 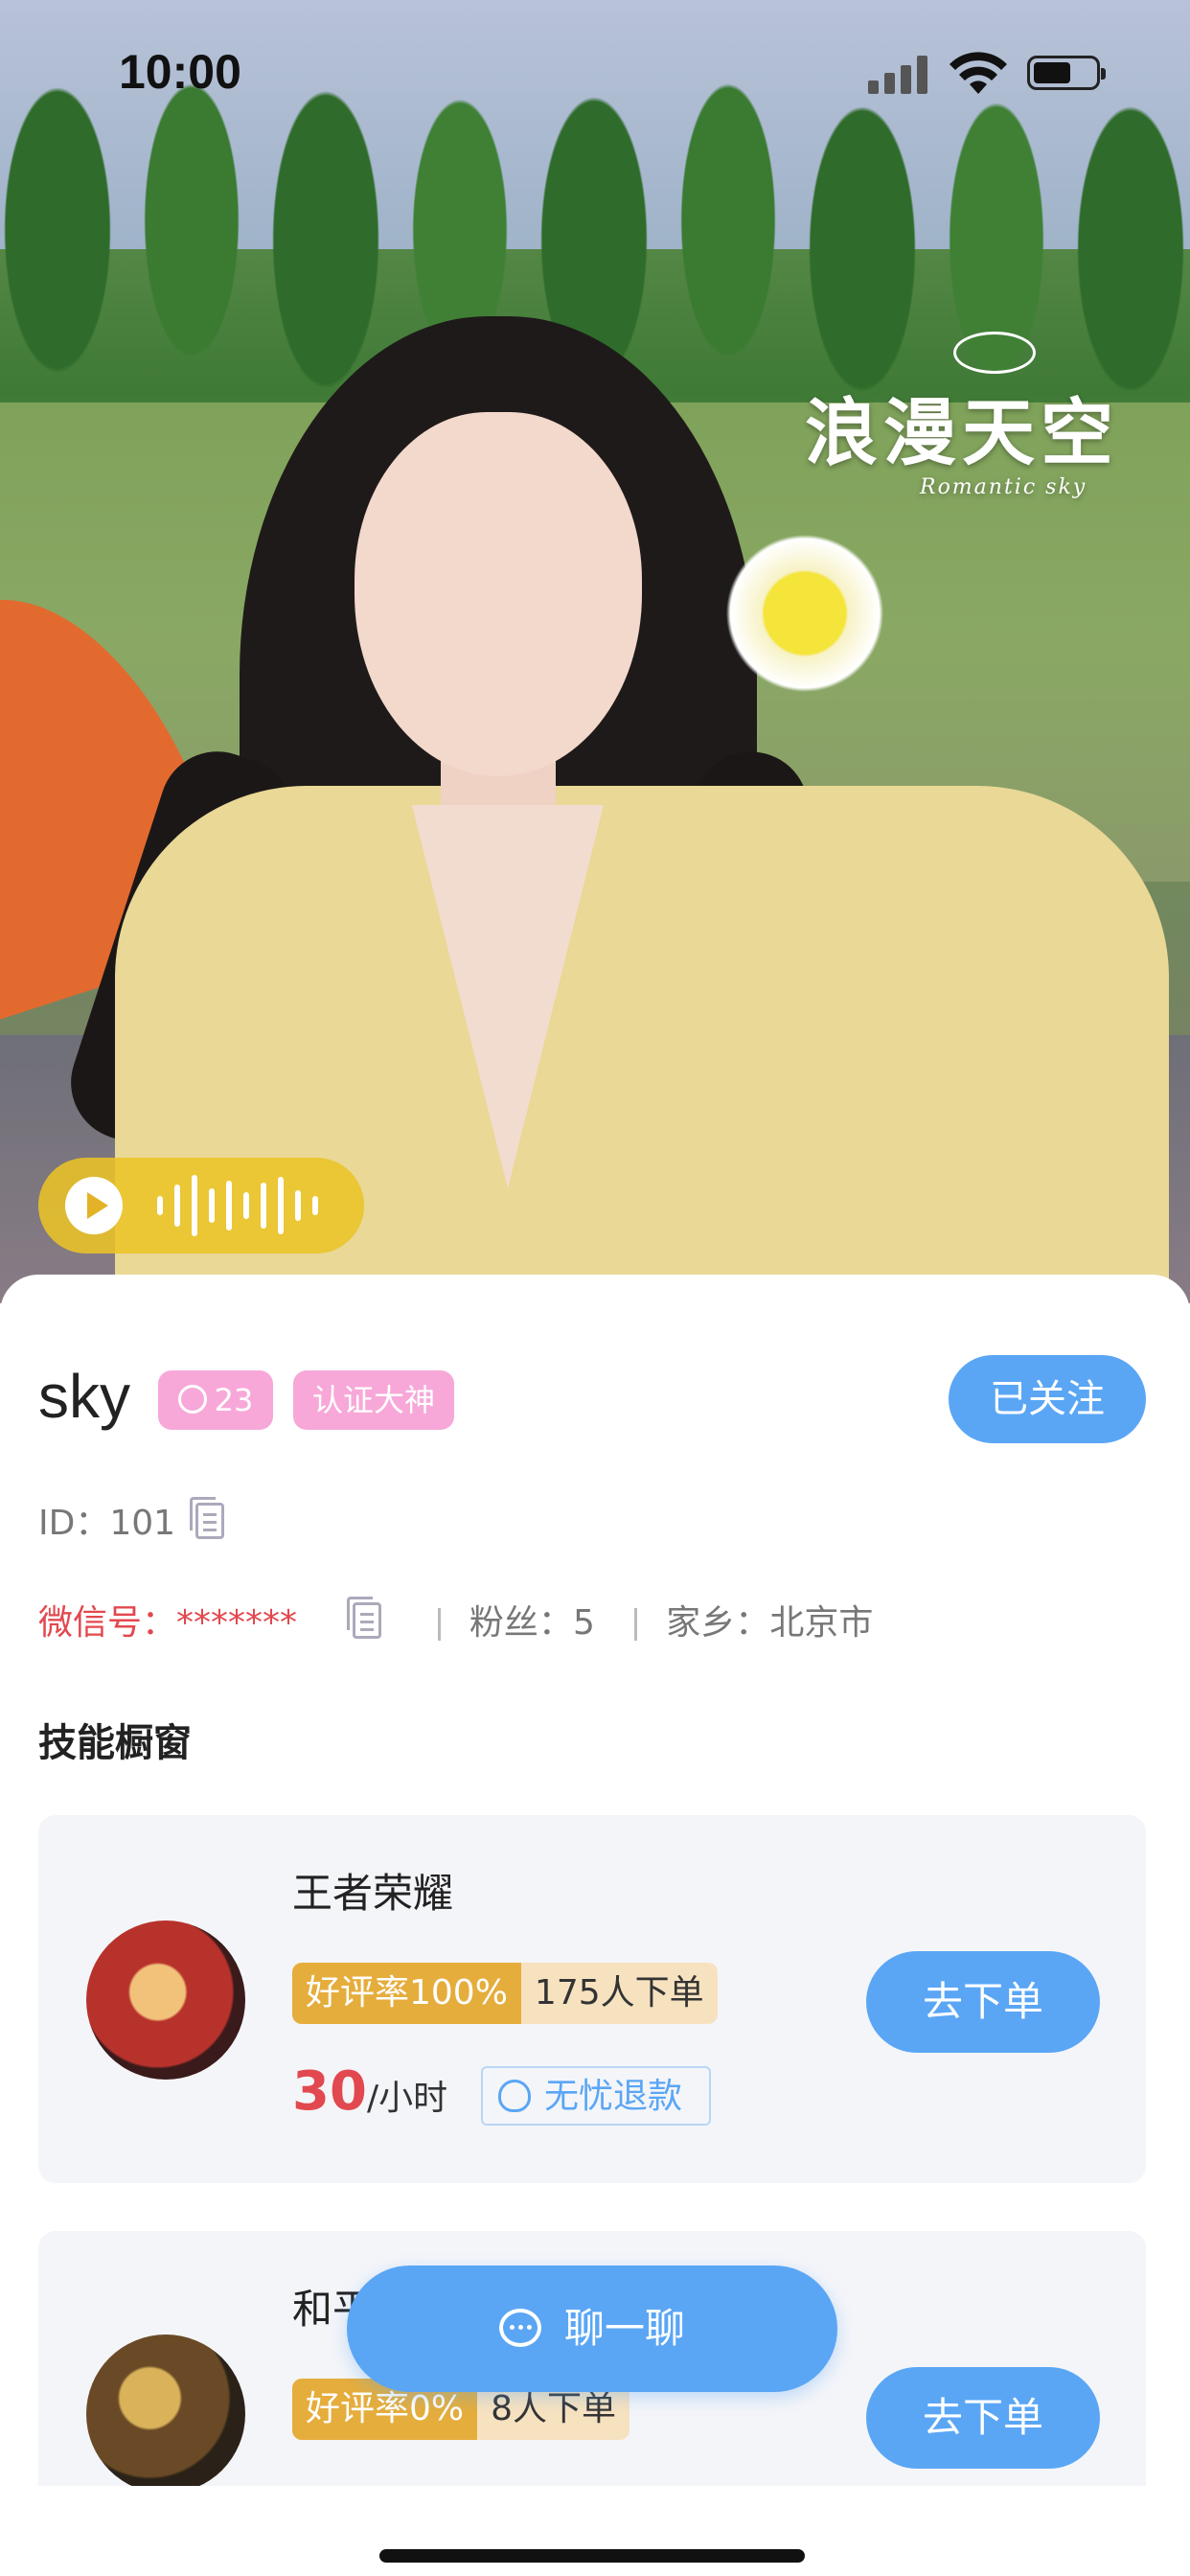 I want to click on price-value: 30, so click(x=329, y=2091).